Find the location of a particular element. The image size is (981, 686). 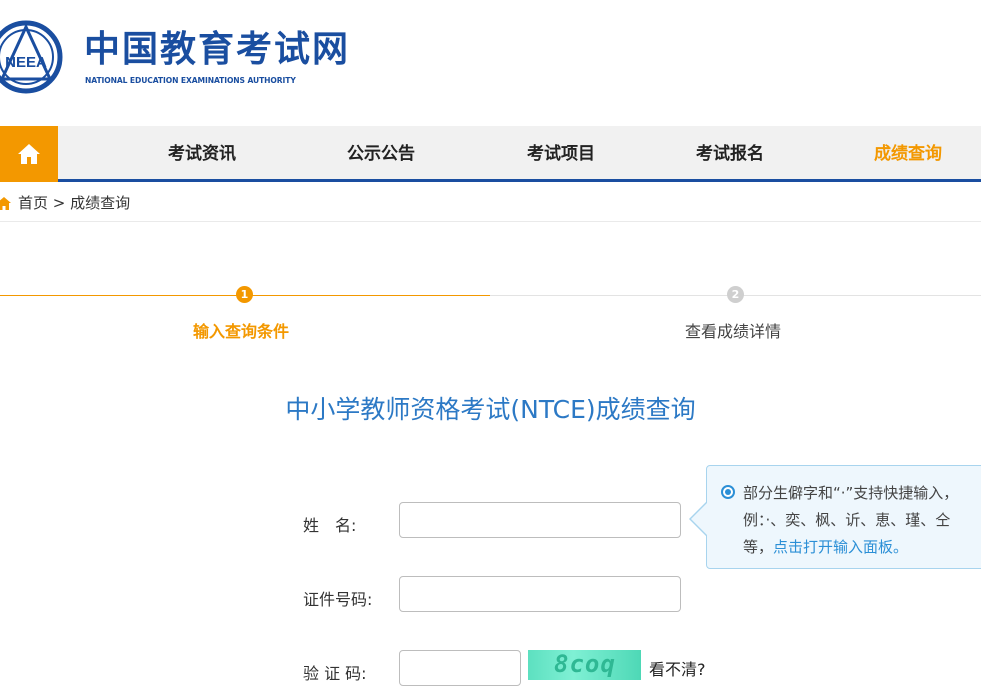

breadcrumb: 首页 > 成绩查询 is located at coordinates (490, 203).